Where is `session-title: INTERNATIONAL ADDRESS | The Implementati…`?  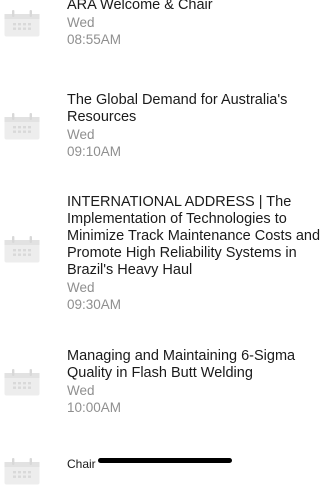
session-title: INTERNATIONAL ADDRESS | The Implementati… is located at coordinates (194, 236).